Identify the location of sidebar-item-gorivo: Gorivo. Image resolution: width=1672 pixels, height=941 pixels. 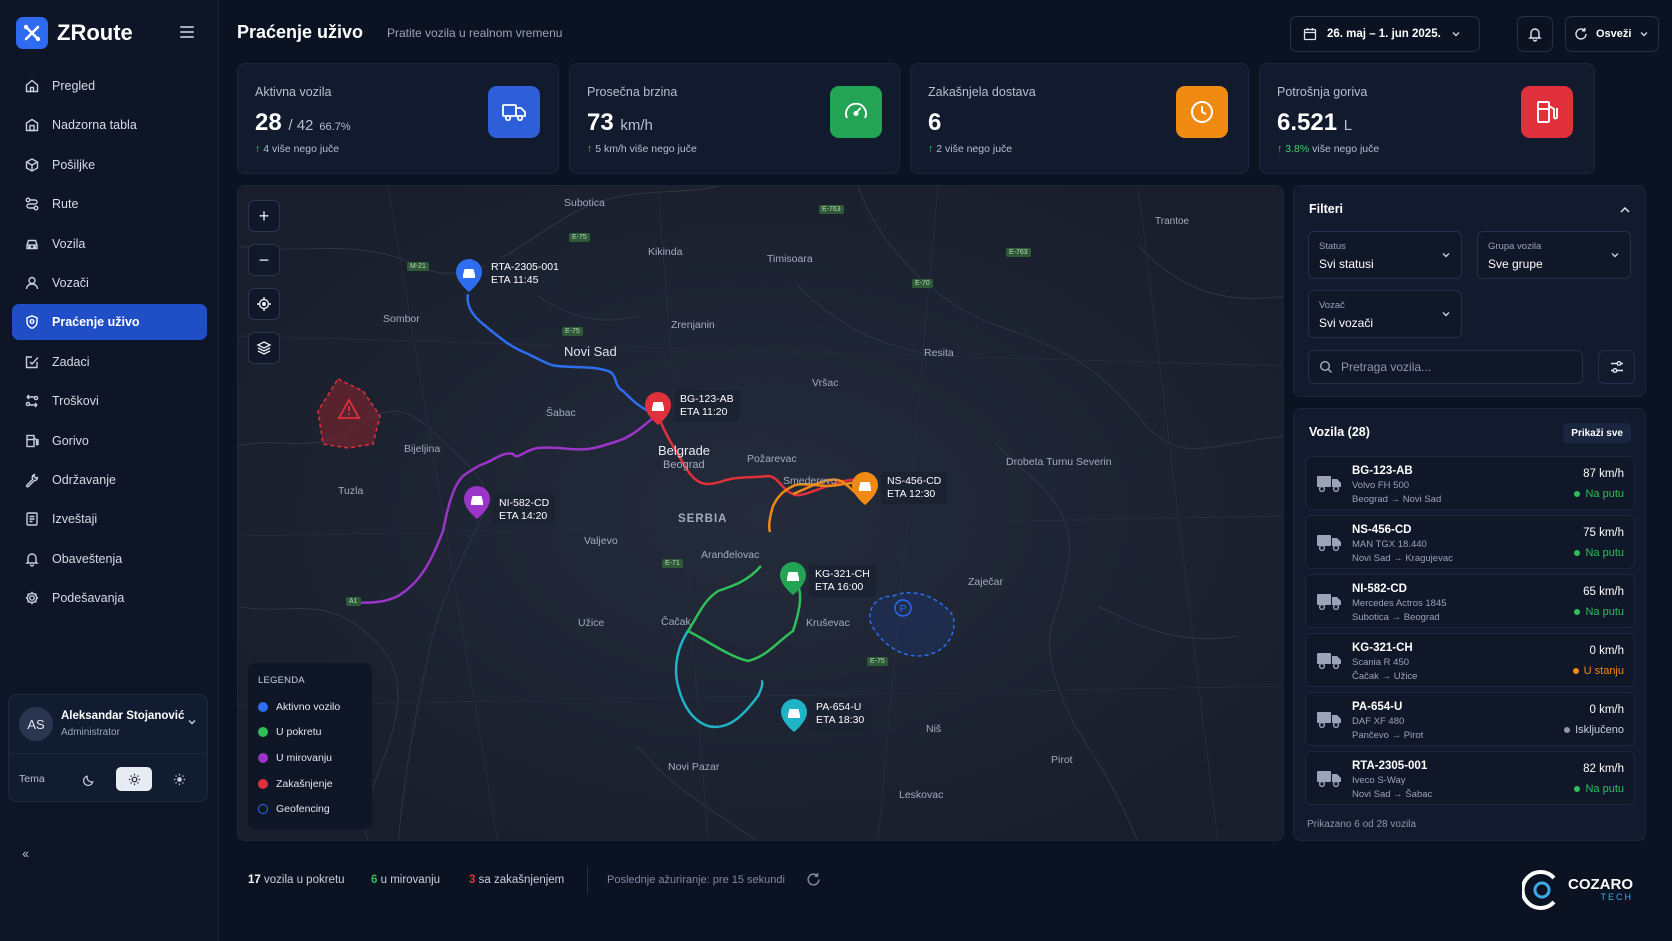
(109, 441).